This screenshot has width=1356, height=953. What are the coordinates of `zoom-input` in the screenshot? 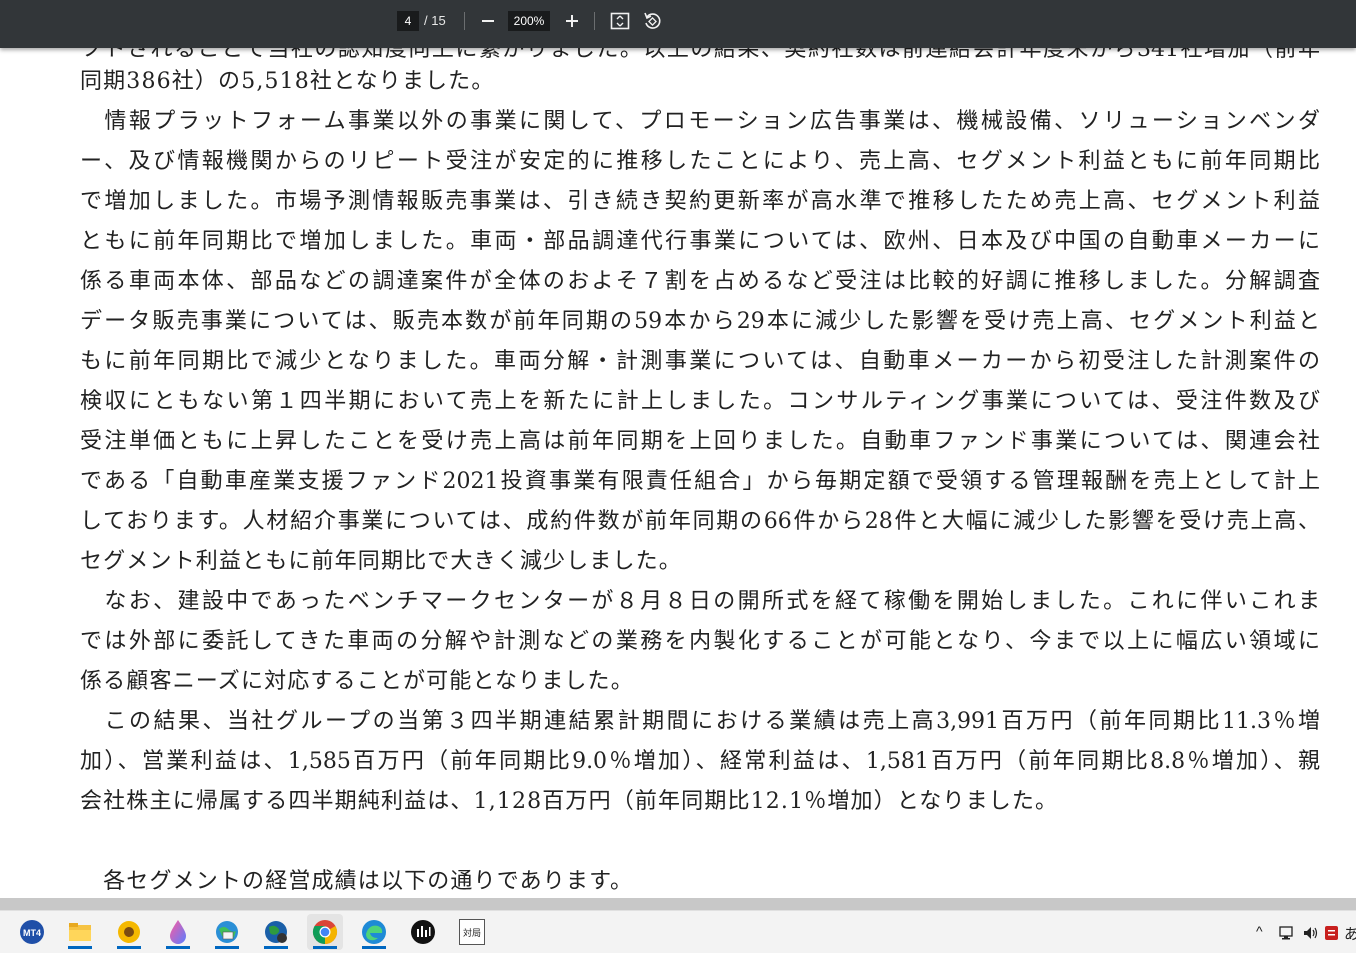 It's located at (529, 21).